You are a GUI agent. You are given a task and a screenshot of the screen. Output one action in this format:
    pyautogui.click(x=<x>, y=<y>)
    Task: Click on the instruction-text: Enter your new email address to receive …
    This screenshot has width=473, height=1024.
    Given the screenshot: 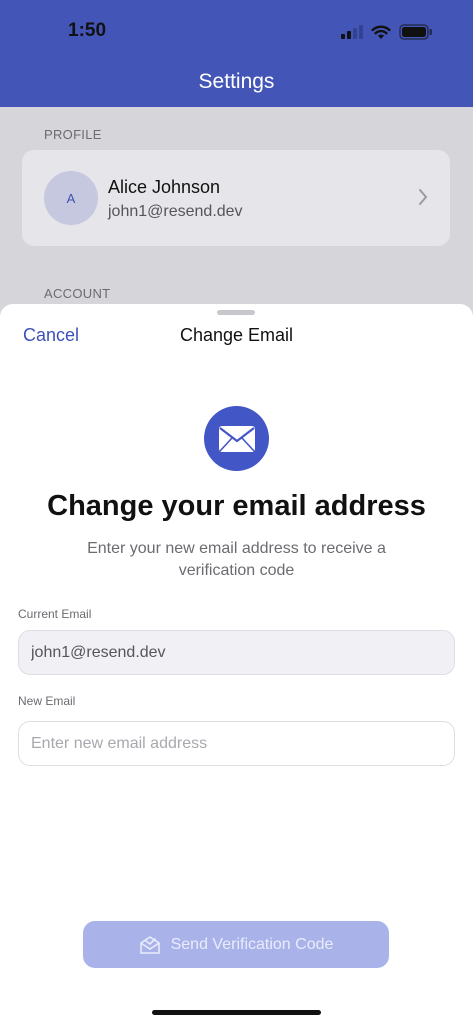 What is the action you would take?
    pyautogui.click(x=236, y=559)
    